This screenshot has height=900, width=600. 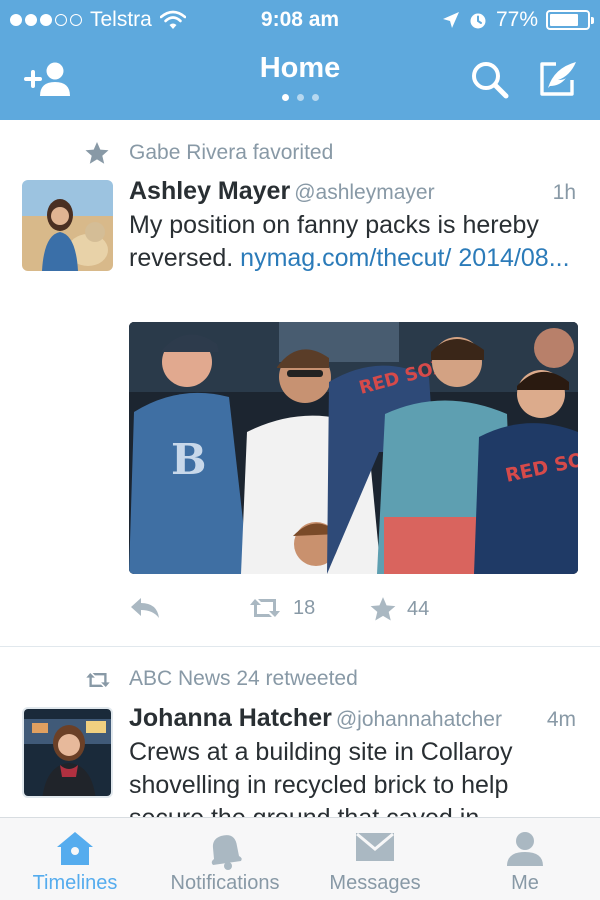 I want to click on tab-label: Messages, so click(x=375, y=883).